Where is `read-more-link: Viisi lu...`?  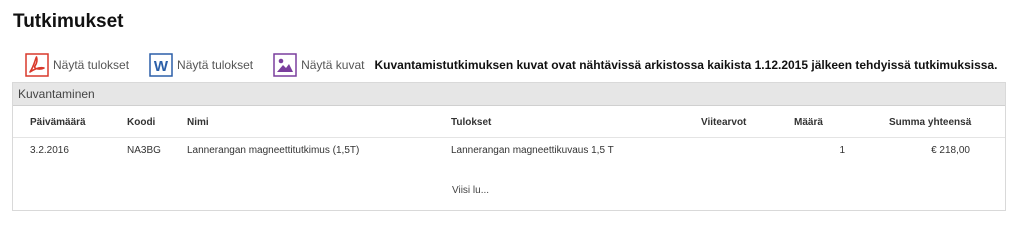 read-more-link: Viisi lu... is located at coordinates (470, 190).